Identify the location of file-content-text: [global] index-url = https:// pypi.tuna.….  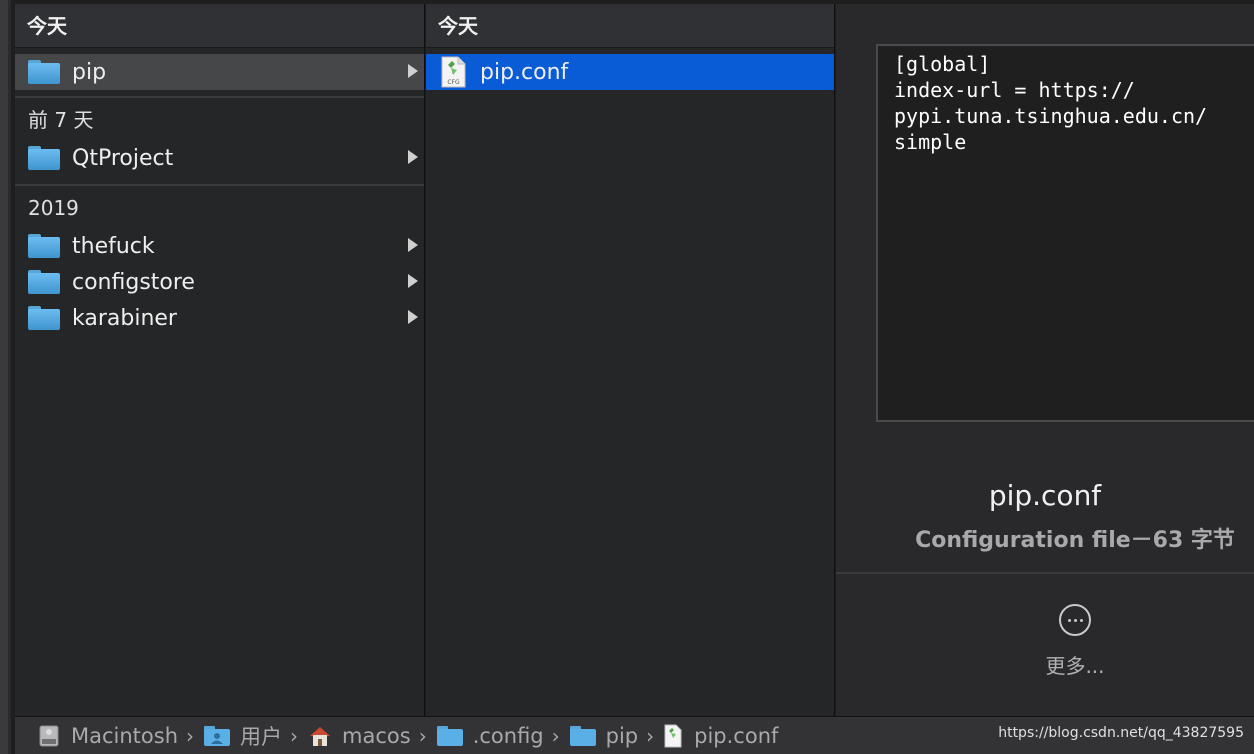
(1051, 103).